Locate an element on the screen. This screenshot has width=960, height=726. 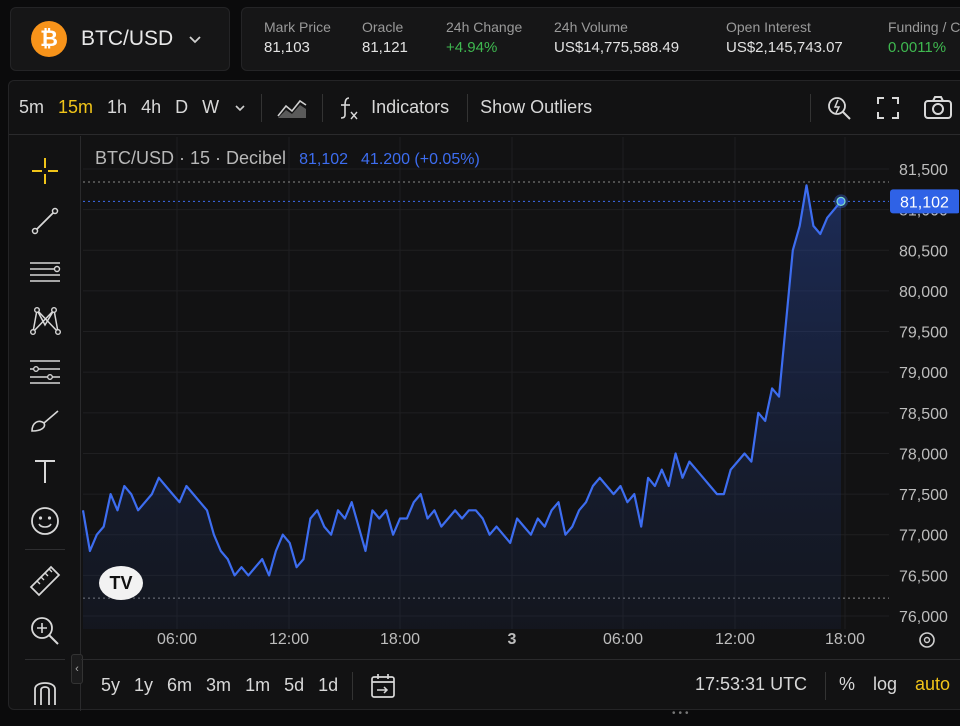
bitcoin-icon: ₿ is located at coordinates (49, 39).